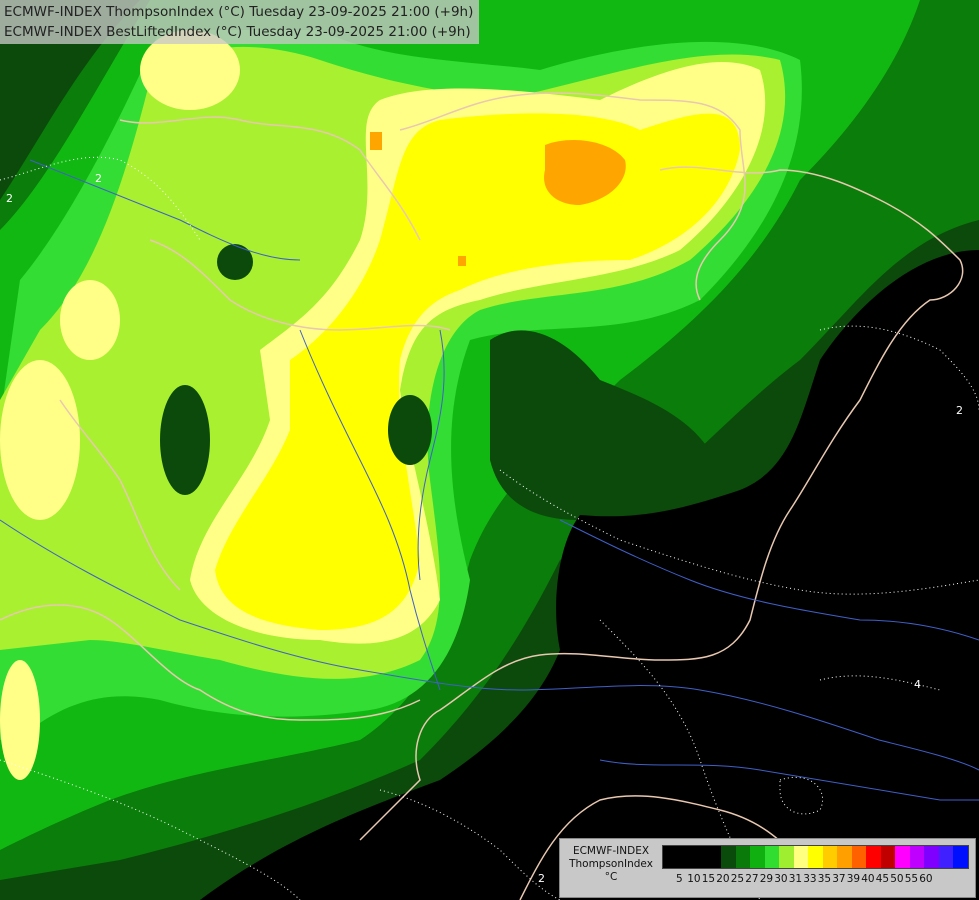  I want to click on legend-tick-label: 39, so click(853, 879).